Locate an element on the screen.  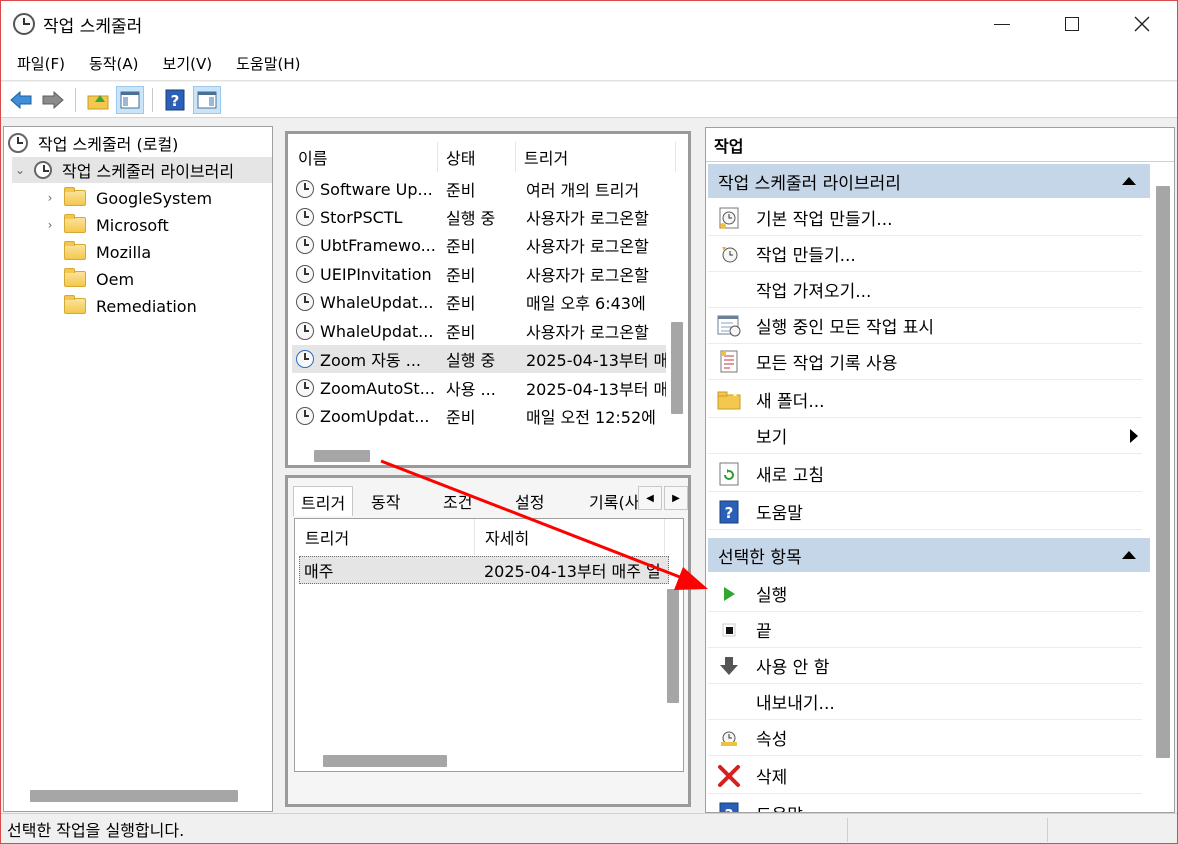
action-disable: 사용 안 함 is located at coordinates (925, 666).